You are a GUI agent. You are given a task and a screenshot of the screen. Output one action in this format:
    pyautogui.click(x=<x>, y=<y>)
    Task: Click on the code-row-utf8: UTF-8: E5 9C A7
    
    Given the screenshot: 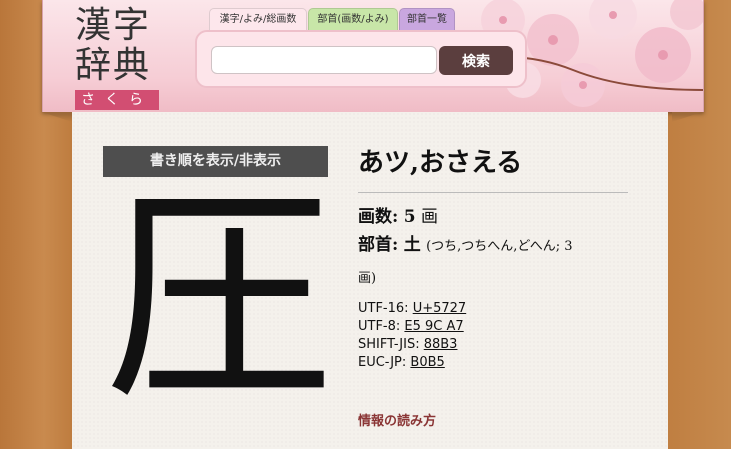 What is the action you would take?
    pyautogui.click(x=412, y=327)
    